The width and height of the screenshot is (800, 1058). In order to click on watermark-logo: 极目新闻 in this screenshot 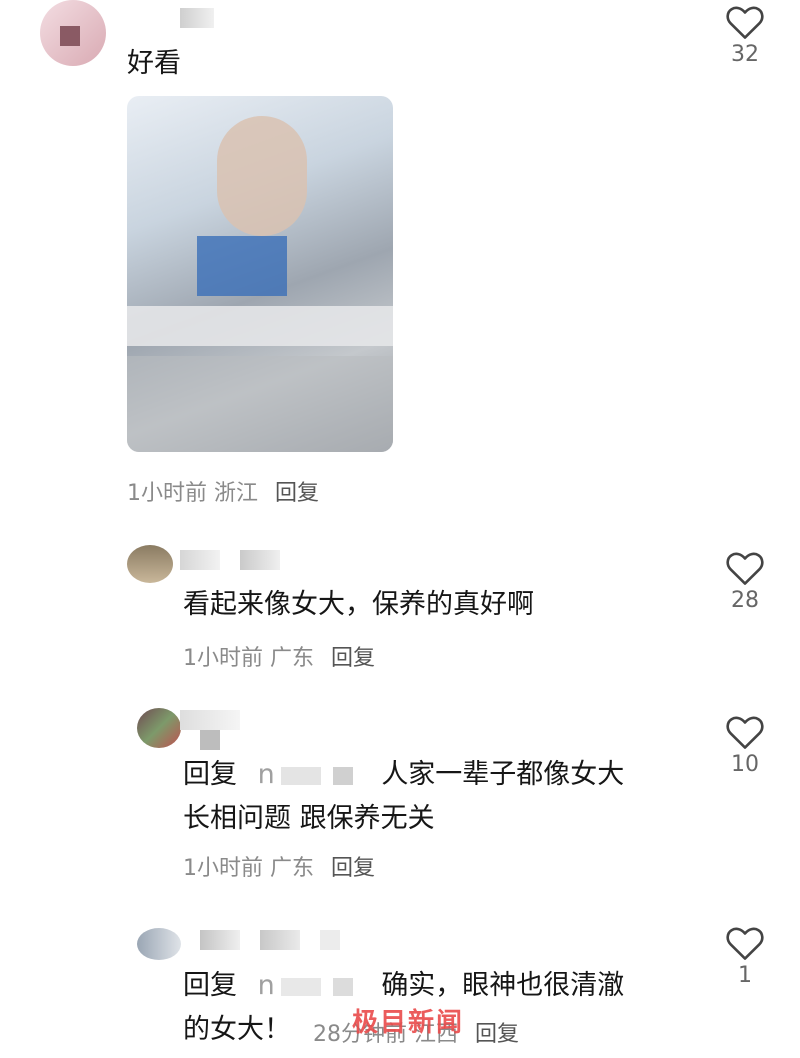, I will do `click(408, 1023)`.